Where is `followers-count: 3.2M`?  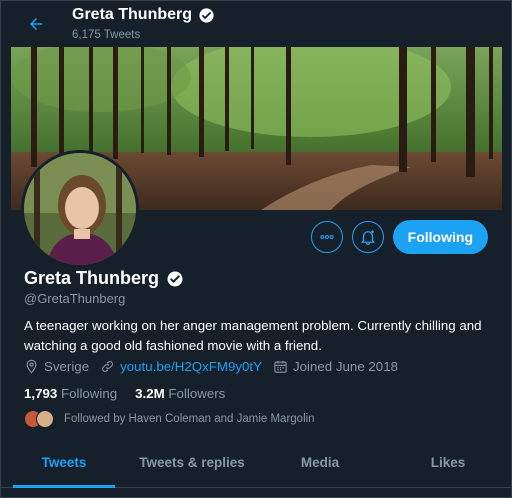 followers-count: 3.2M is located at coordinates (150, 393).